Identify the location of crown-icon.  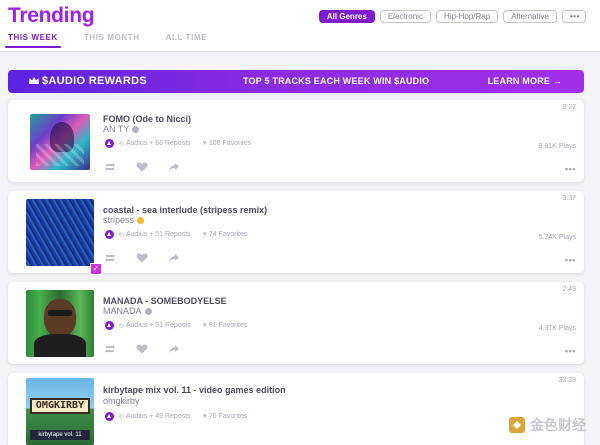
(34, 80).